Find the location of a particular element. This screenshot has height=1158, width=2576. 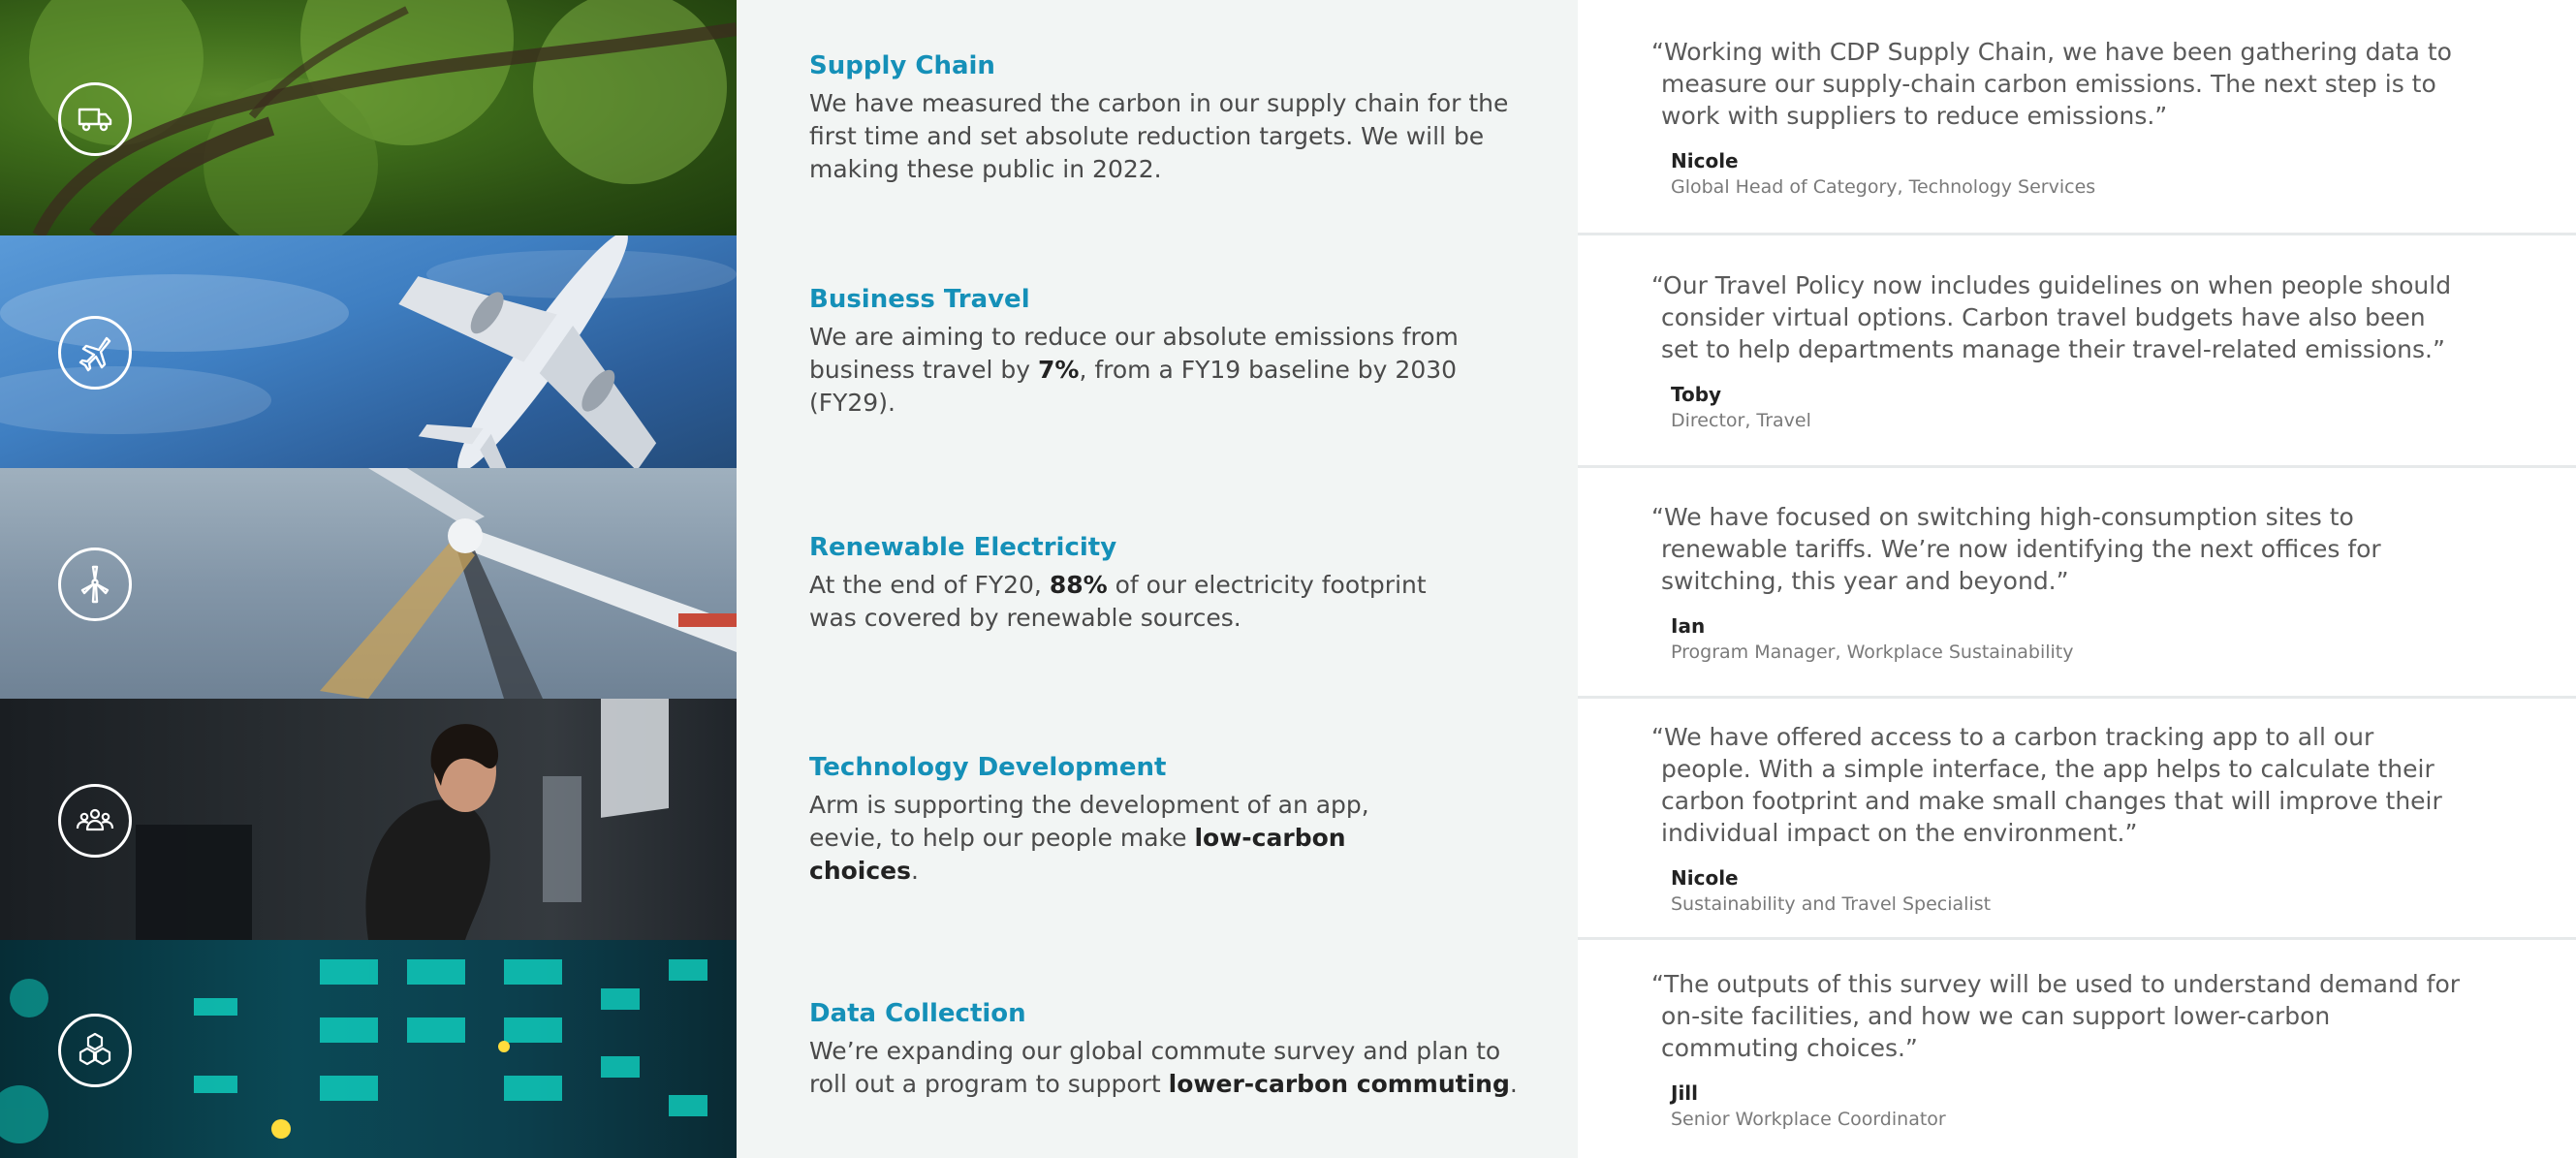

woman-at-computer-image is located at coordinates (368, 819).